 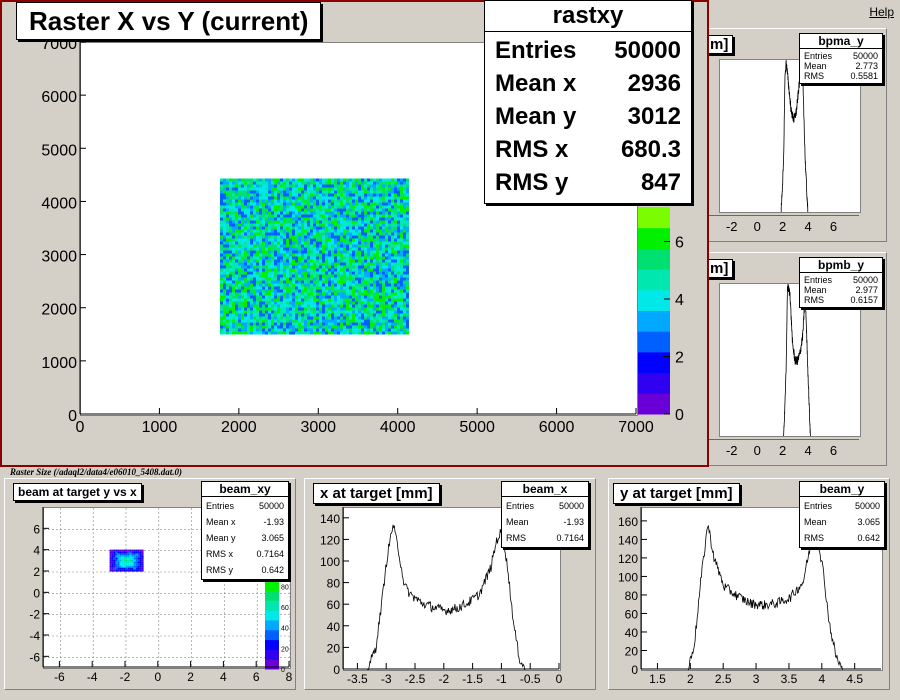 What do you see at coordinates (881, 12) in the screenshot?
I see `help-menu: Help` at bounding box center [881, 12].